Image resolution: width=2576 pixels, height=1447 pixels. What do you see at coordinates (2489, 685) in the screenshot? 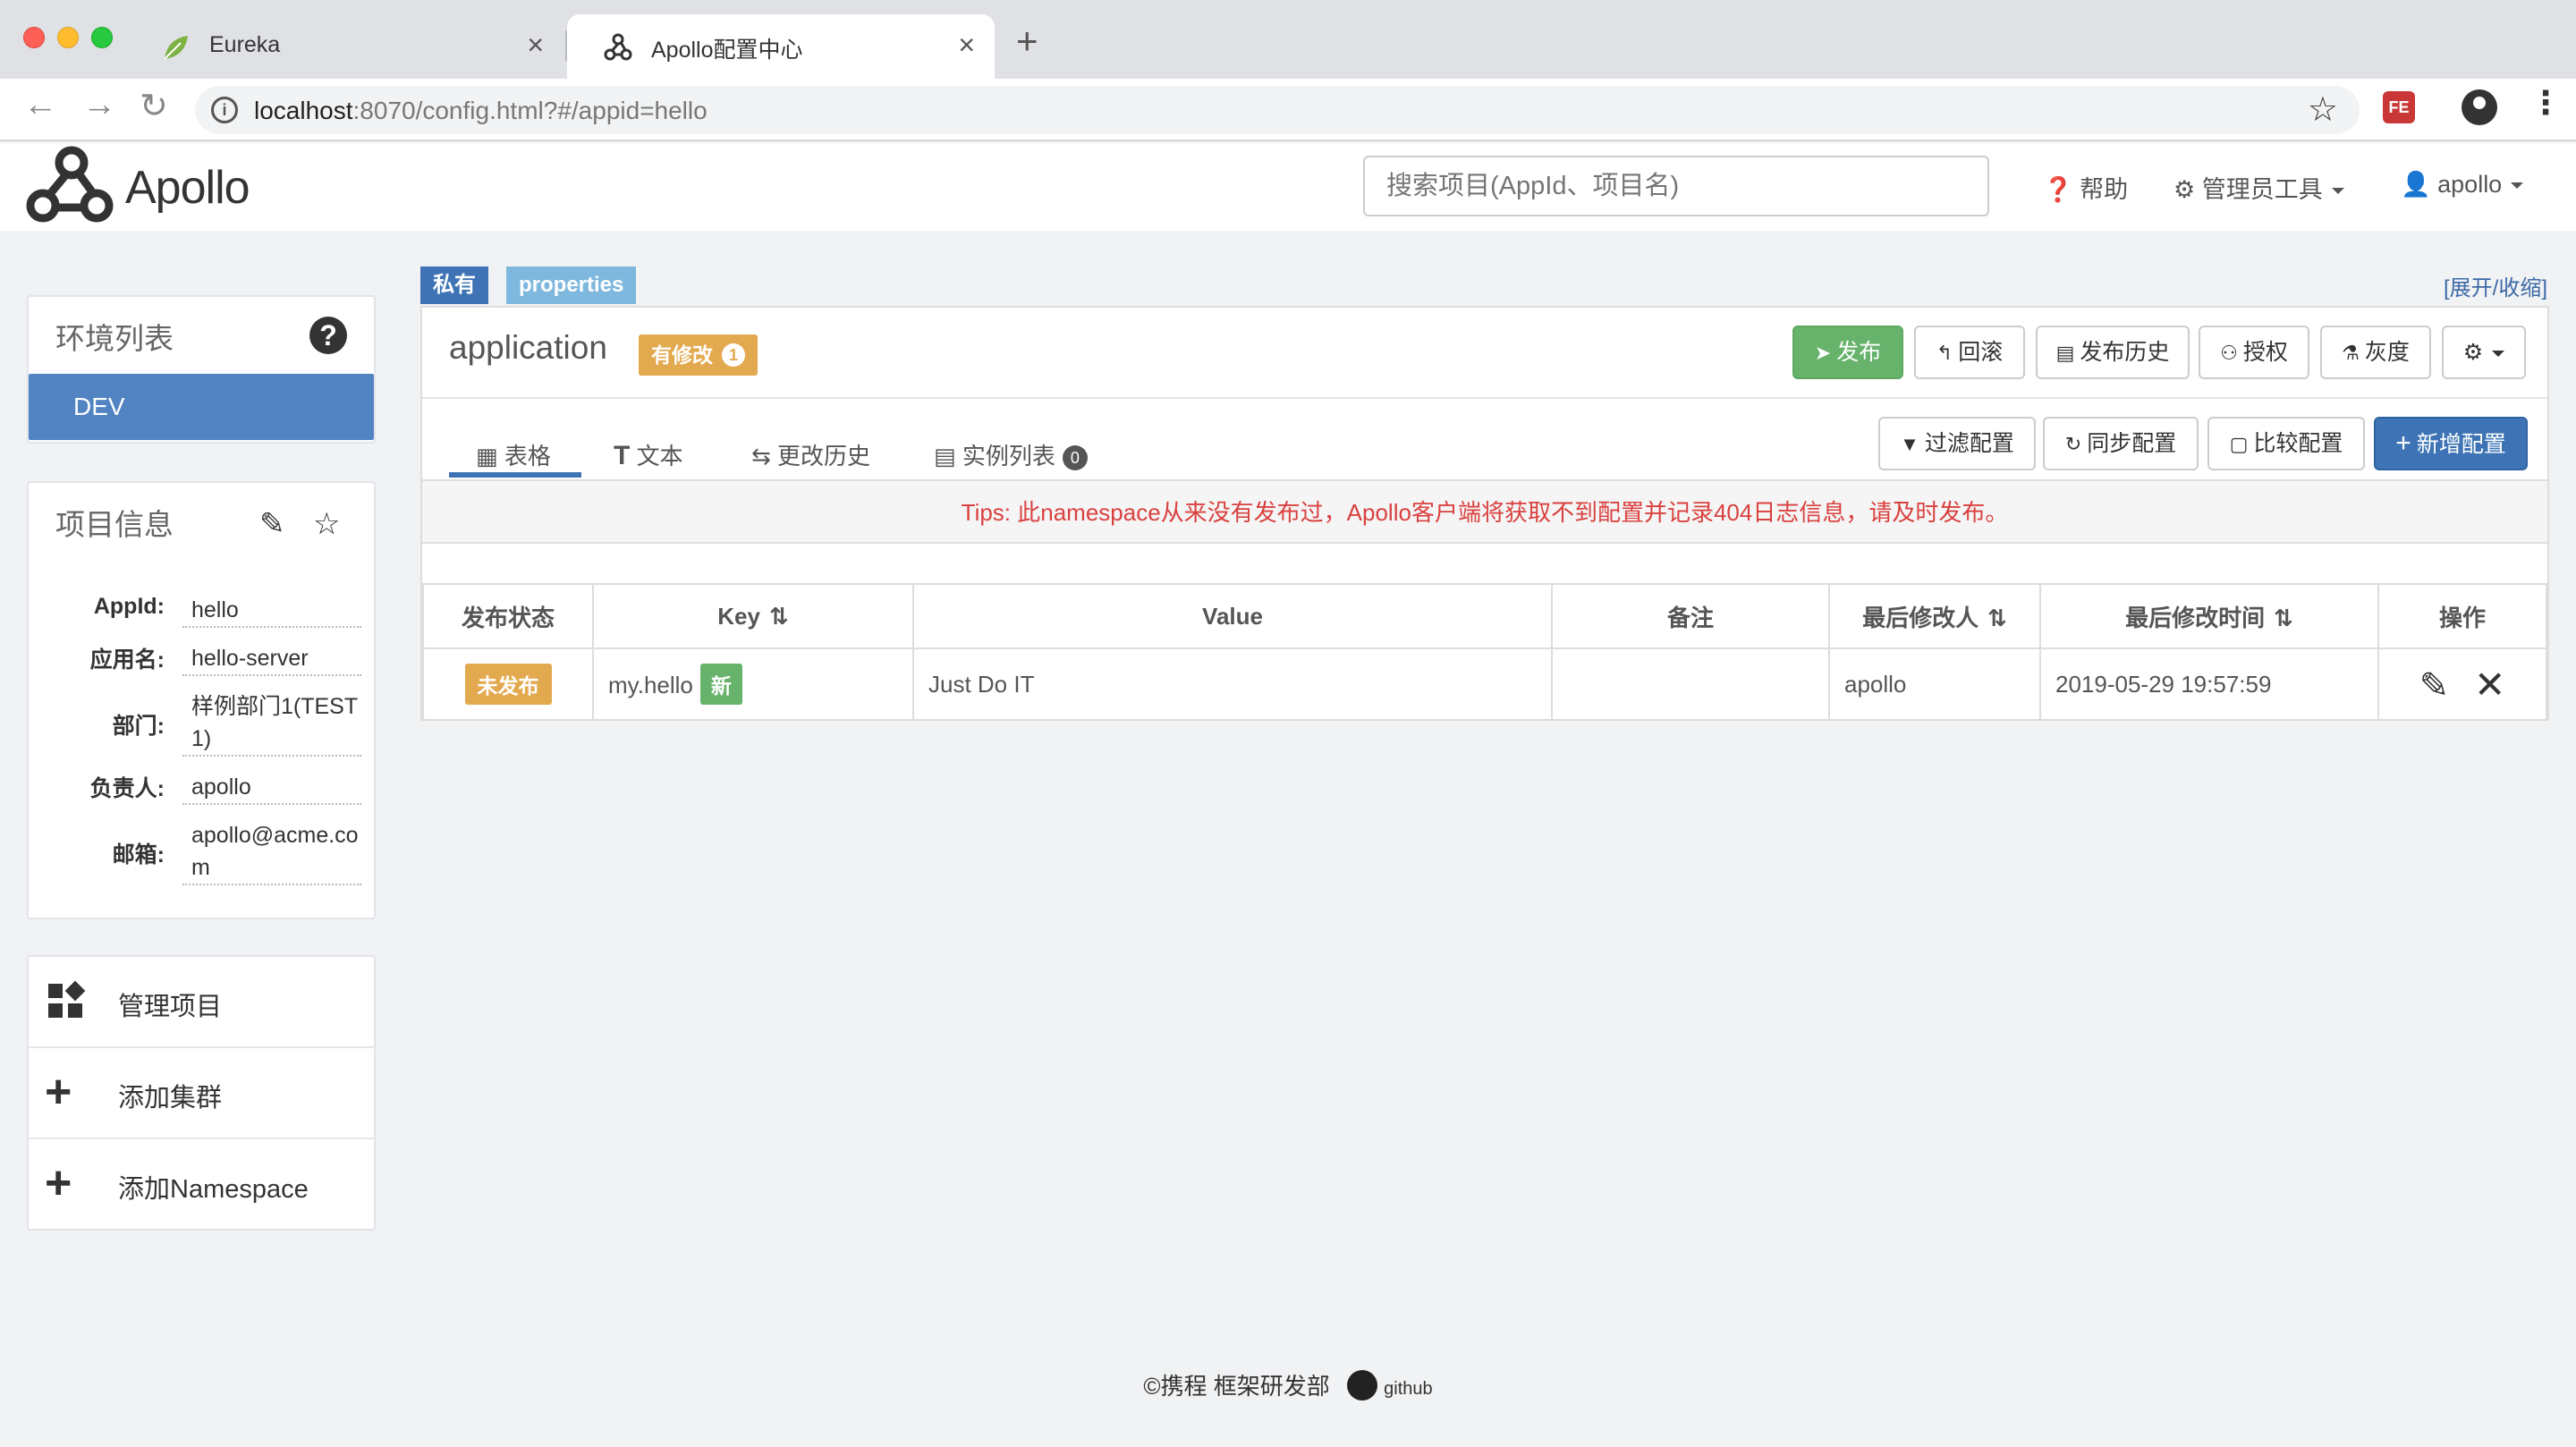
I see `delete-icon: ✕` at bounding box center [2489, 685].